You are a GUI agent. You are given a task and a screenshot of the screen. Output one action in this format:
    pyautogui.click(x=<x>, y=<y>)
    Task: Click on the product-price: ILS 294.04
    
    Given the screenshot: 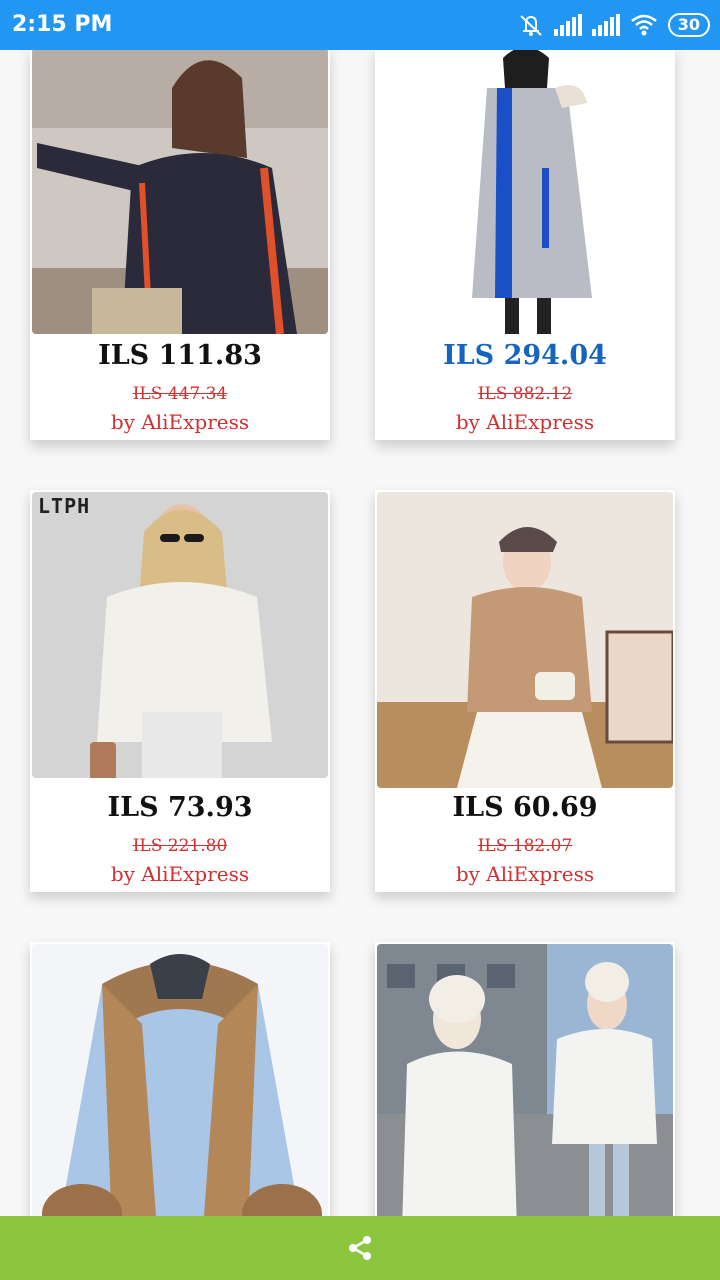 What is the action you would take?
    pyautogui.click(x=525, y=355)
    